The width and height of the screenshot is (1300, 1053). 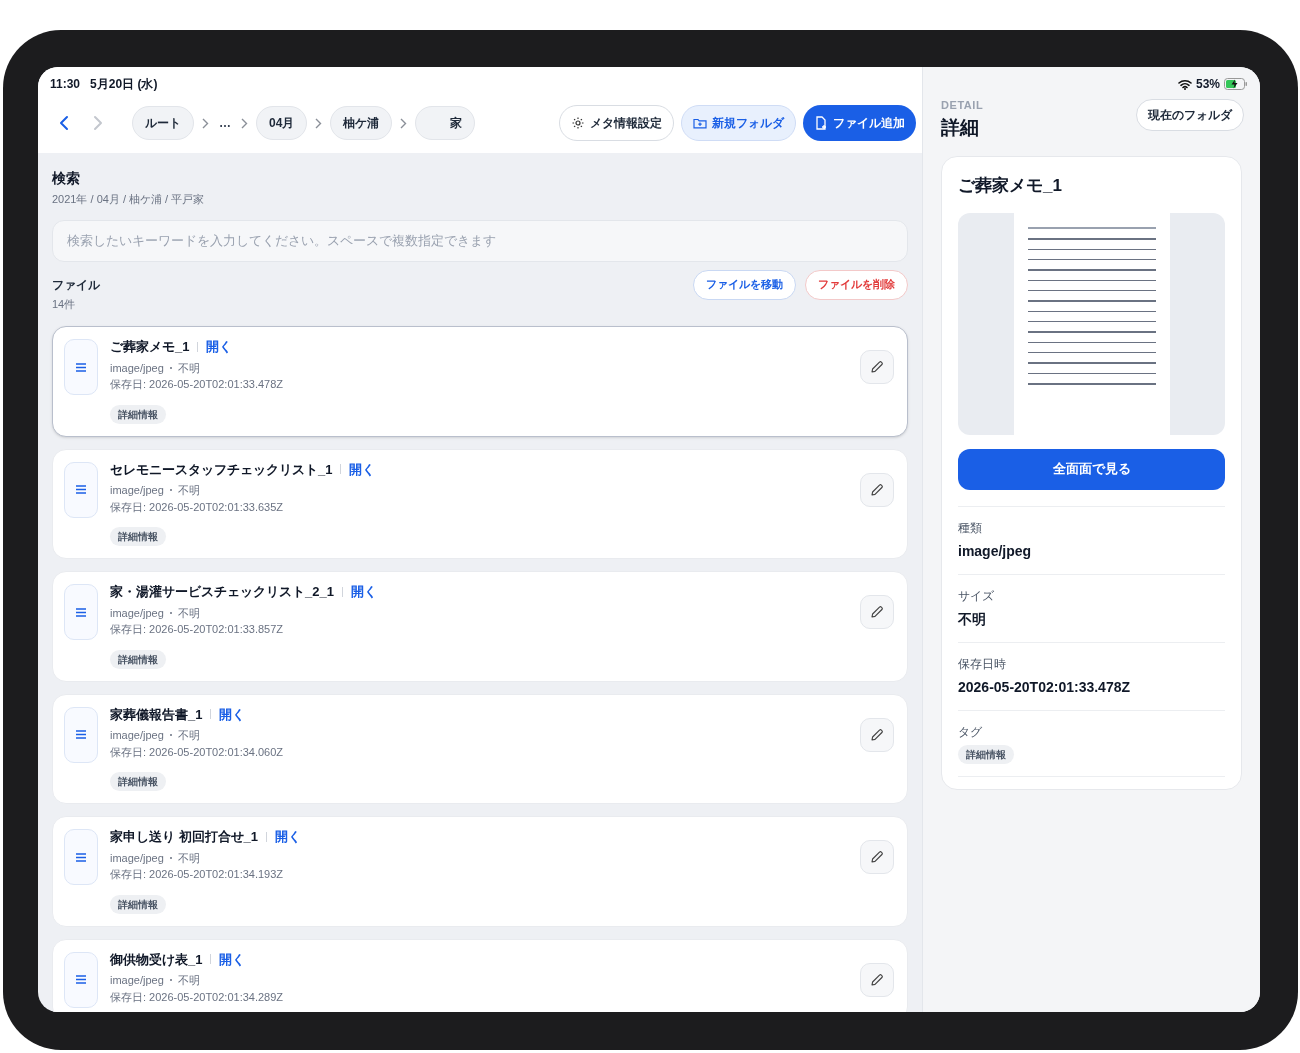 I want to click on field-value: 2026-05-20T02:01:33.478Z, so click(x=1044, y=687).